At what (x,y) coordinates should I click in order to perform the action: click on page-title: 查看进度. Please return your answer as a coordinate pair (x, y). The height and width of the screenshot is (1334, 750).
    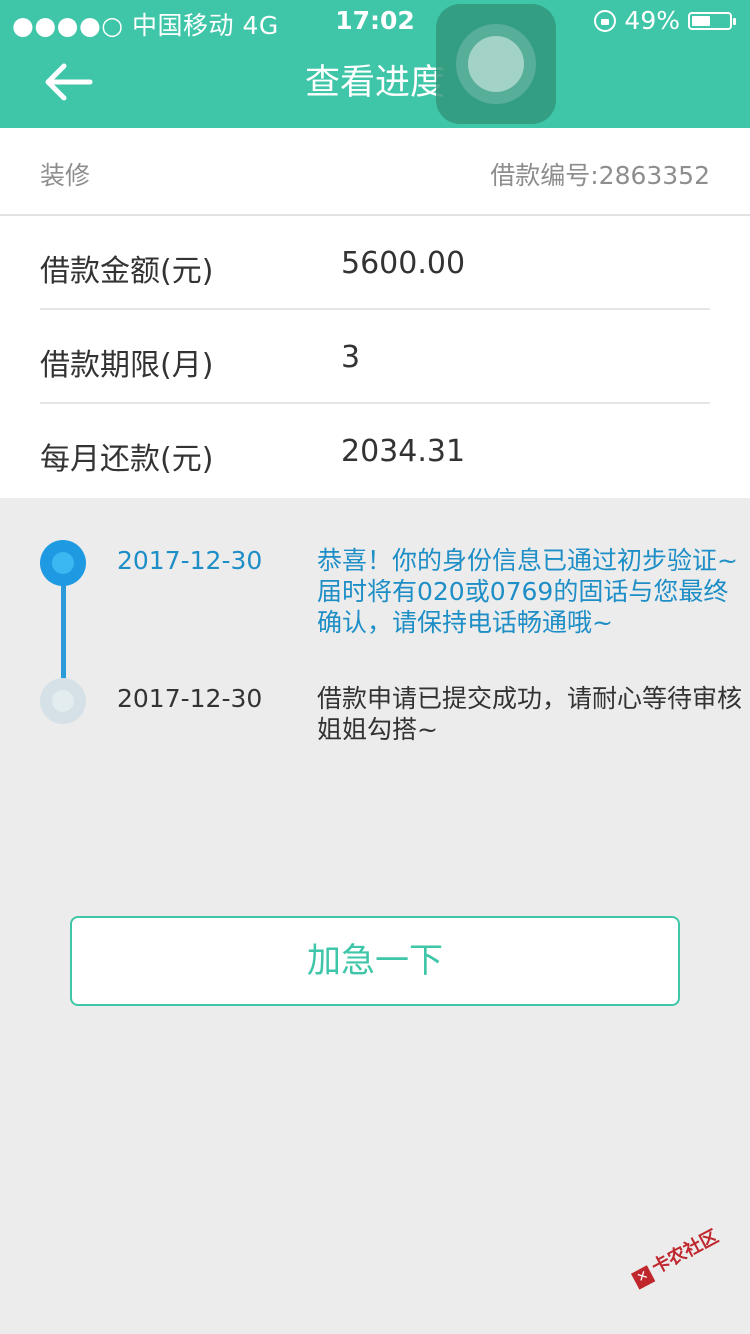
    Looking at the image, I should click on (374, 83).